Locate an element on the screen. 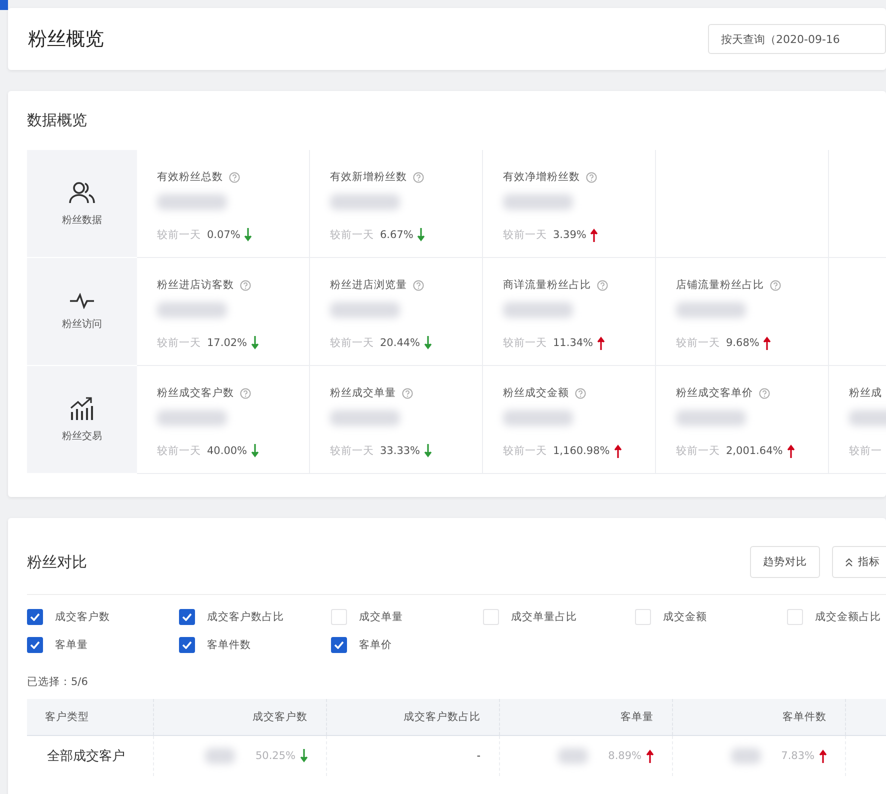 This screenshot has width=886, height=794. metric-label: 粉丝成交客单价 is located at coordinates (714, 393).